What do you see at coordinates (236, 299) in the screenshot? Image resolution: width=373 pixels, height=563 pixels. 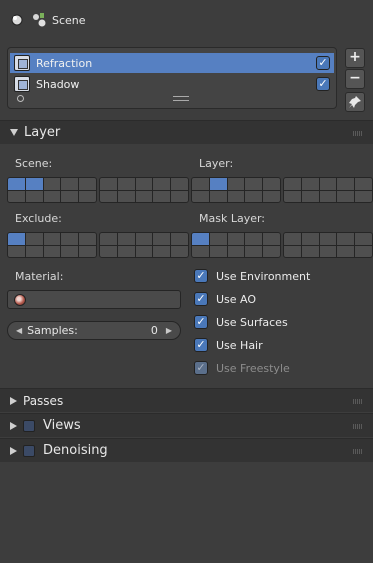 I see `toggle-label: Use AO` at bounding box center [236, 299].